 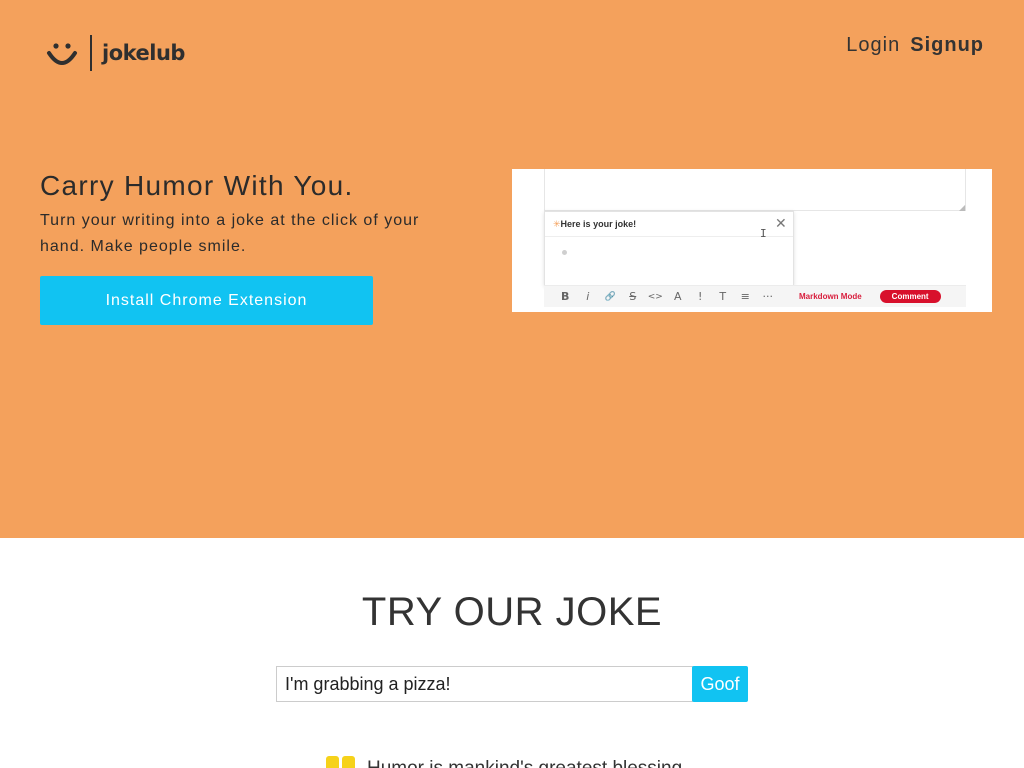 What do you see at coordinates (341, 762) in the screenshot?
I see `quote-mark-icon` at bounding box center [341, 762].